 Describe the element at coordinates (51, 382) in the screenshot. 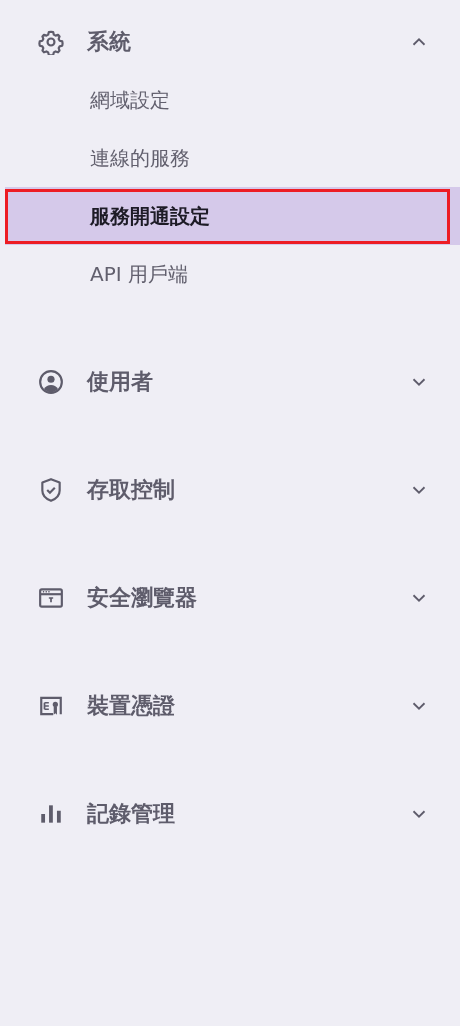

I see `user-icon` at that location.